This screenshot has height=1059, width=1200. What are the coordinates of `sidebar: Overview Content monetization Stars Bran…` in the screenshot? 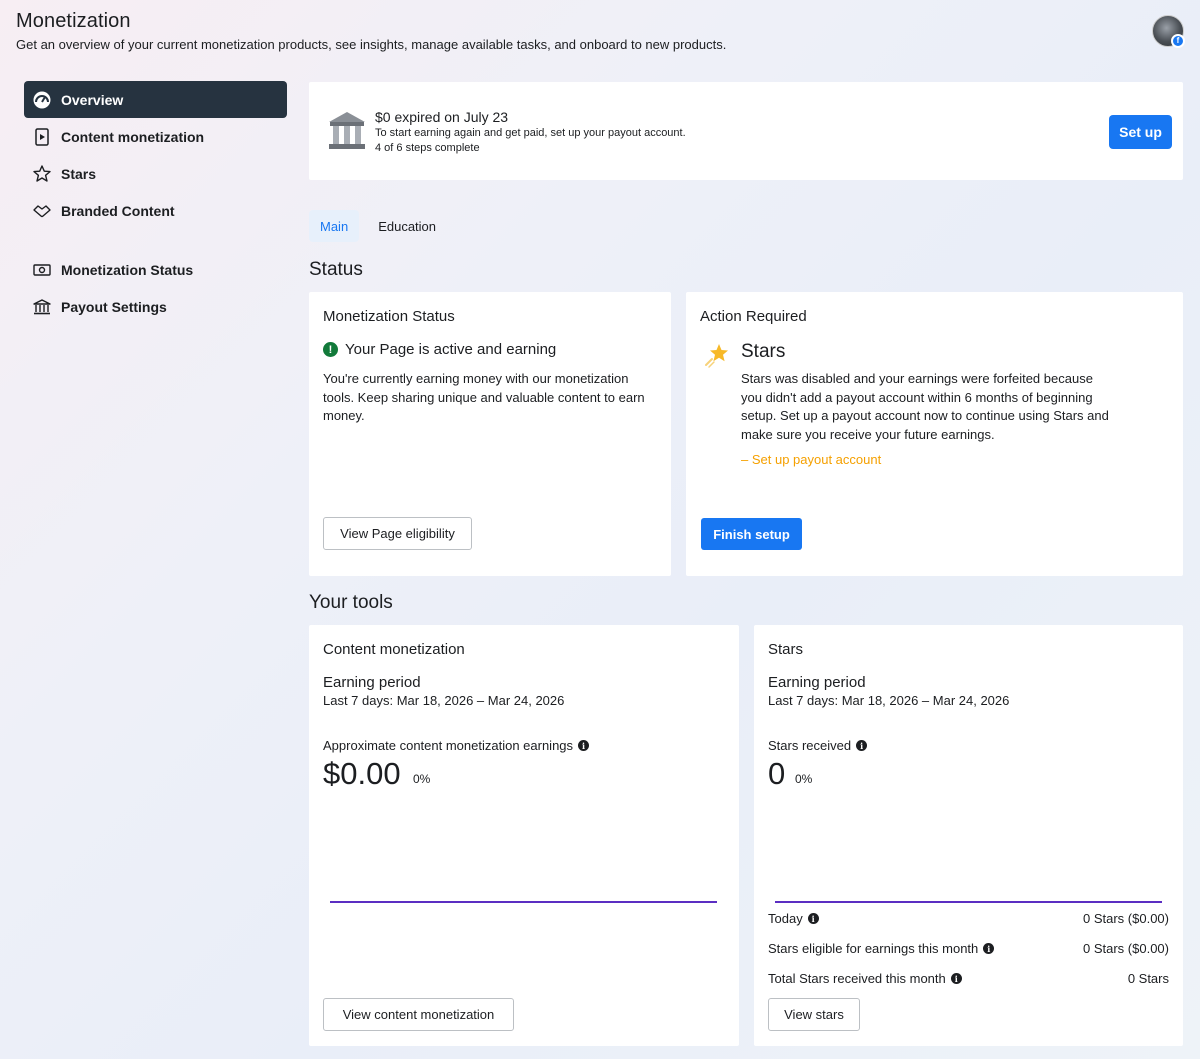 It's located at (155, 203).